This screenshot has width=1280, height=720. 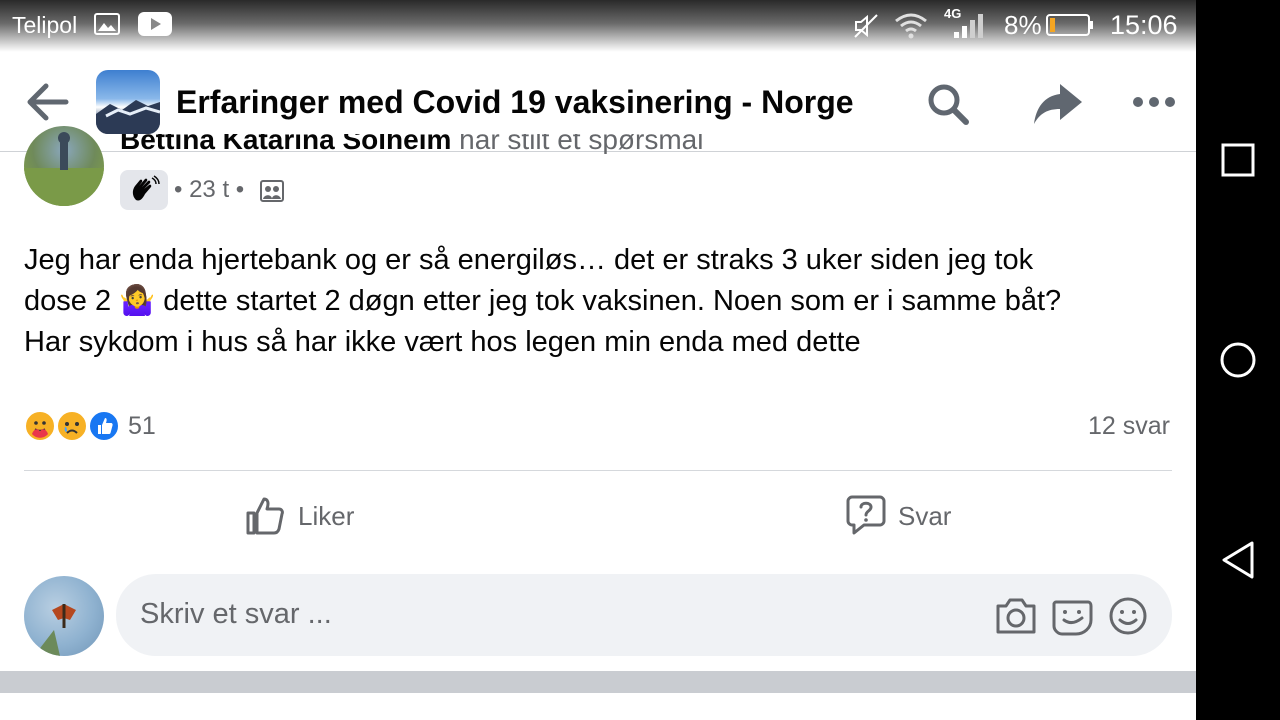 I want to click on back-arrow-icon, so click(x=48, y=102).